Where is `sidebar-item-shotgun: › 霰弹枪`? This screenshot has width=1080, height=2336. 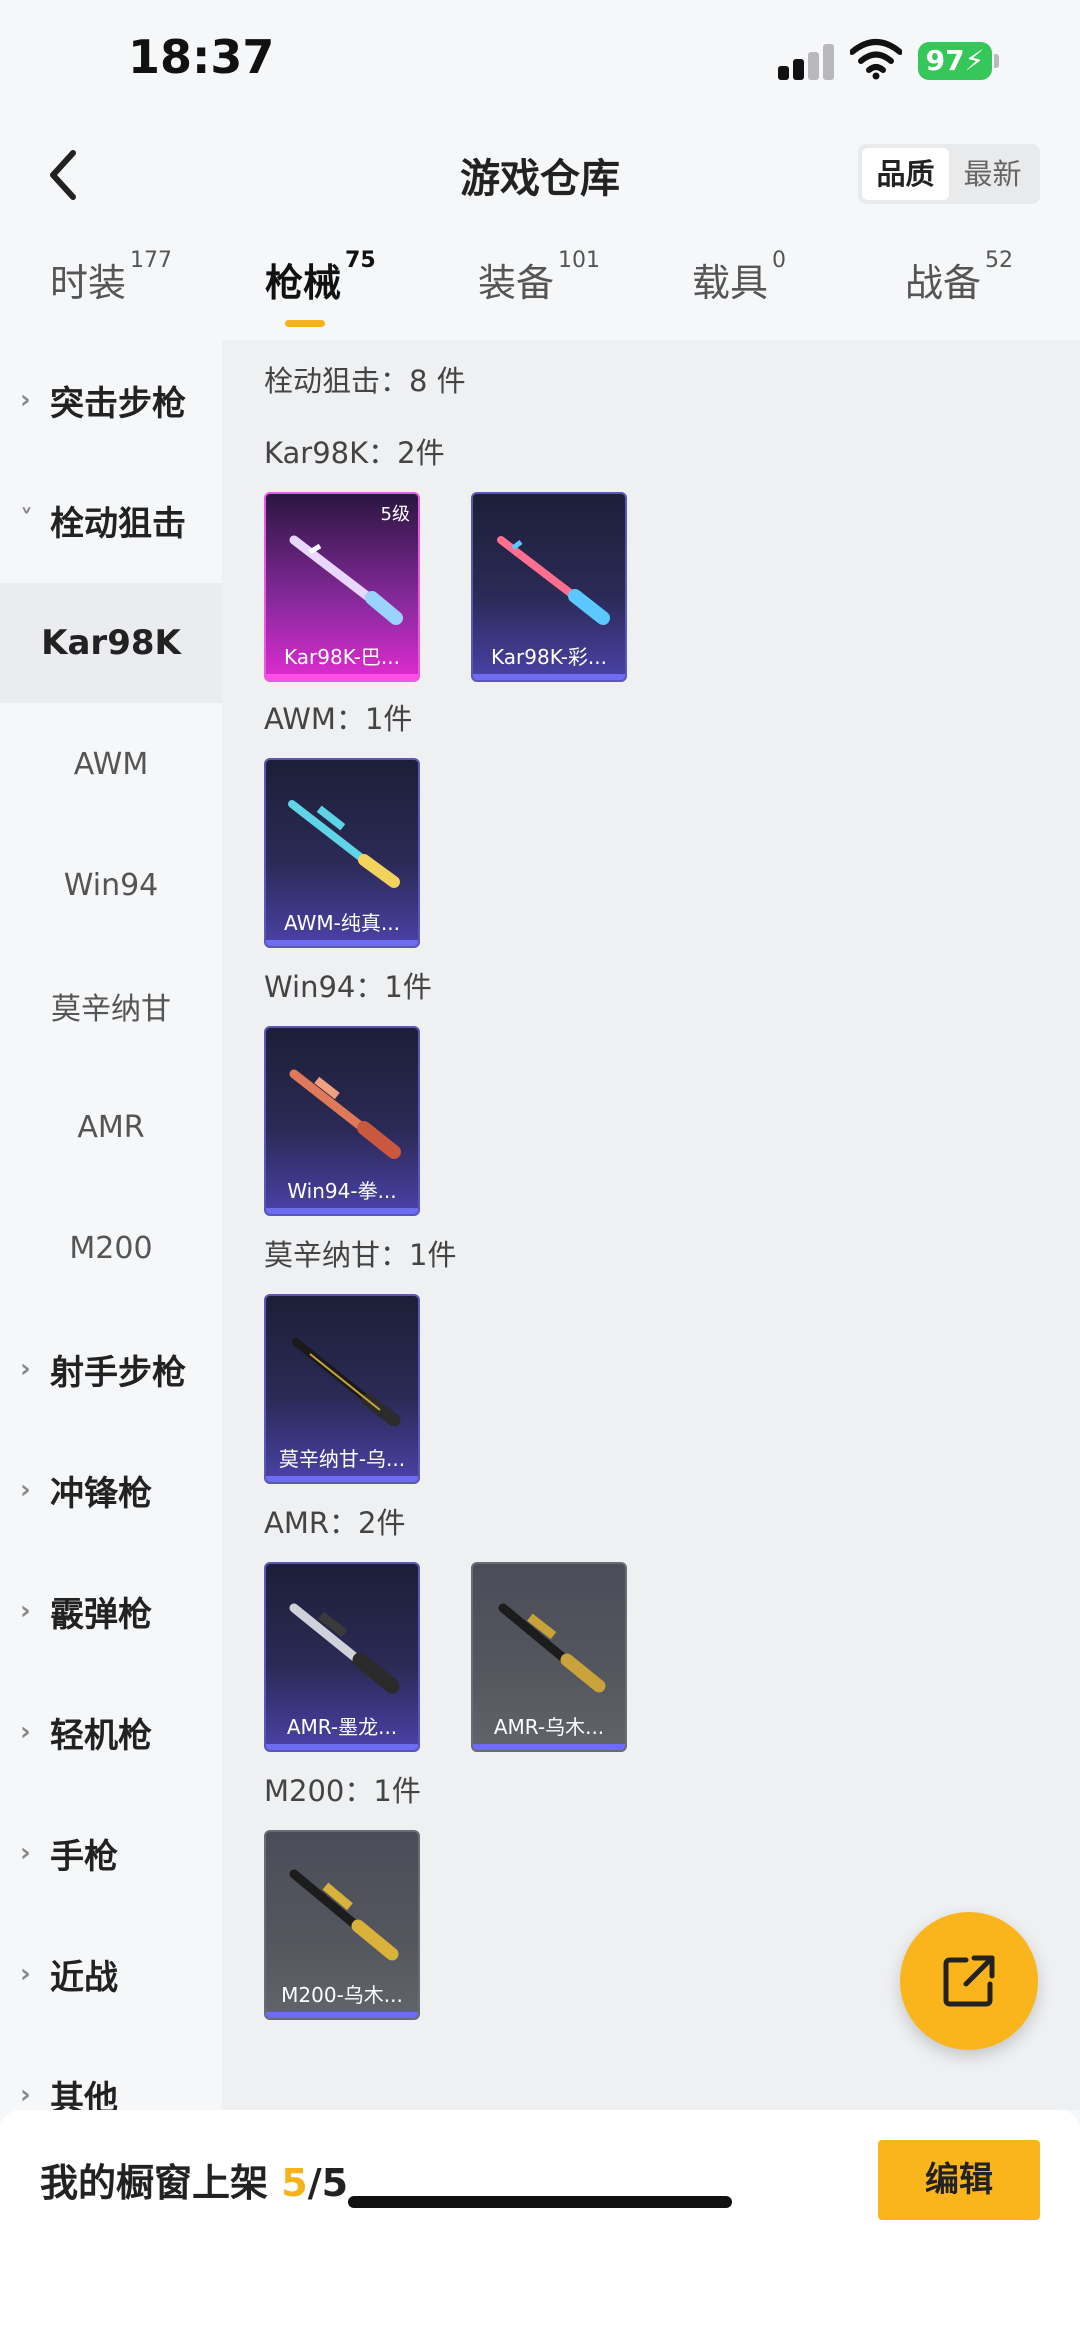
sidebar-item-shotgun: › 霰弹枪 is located at coordinates (111, 1611).